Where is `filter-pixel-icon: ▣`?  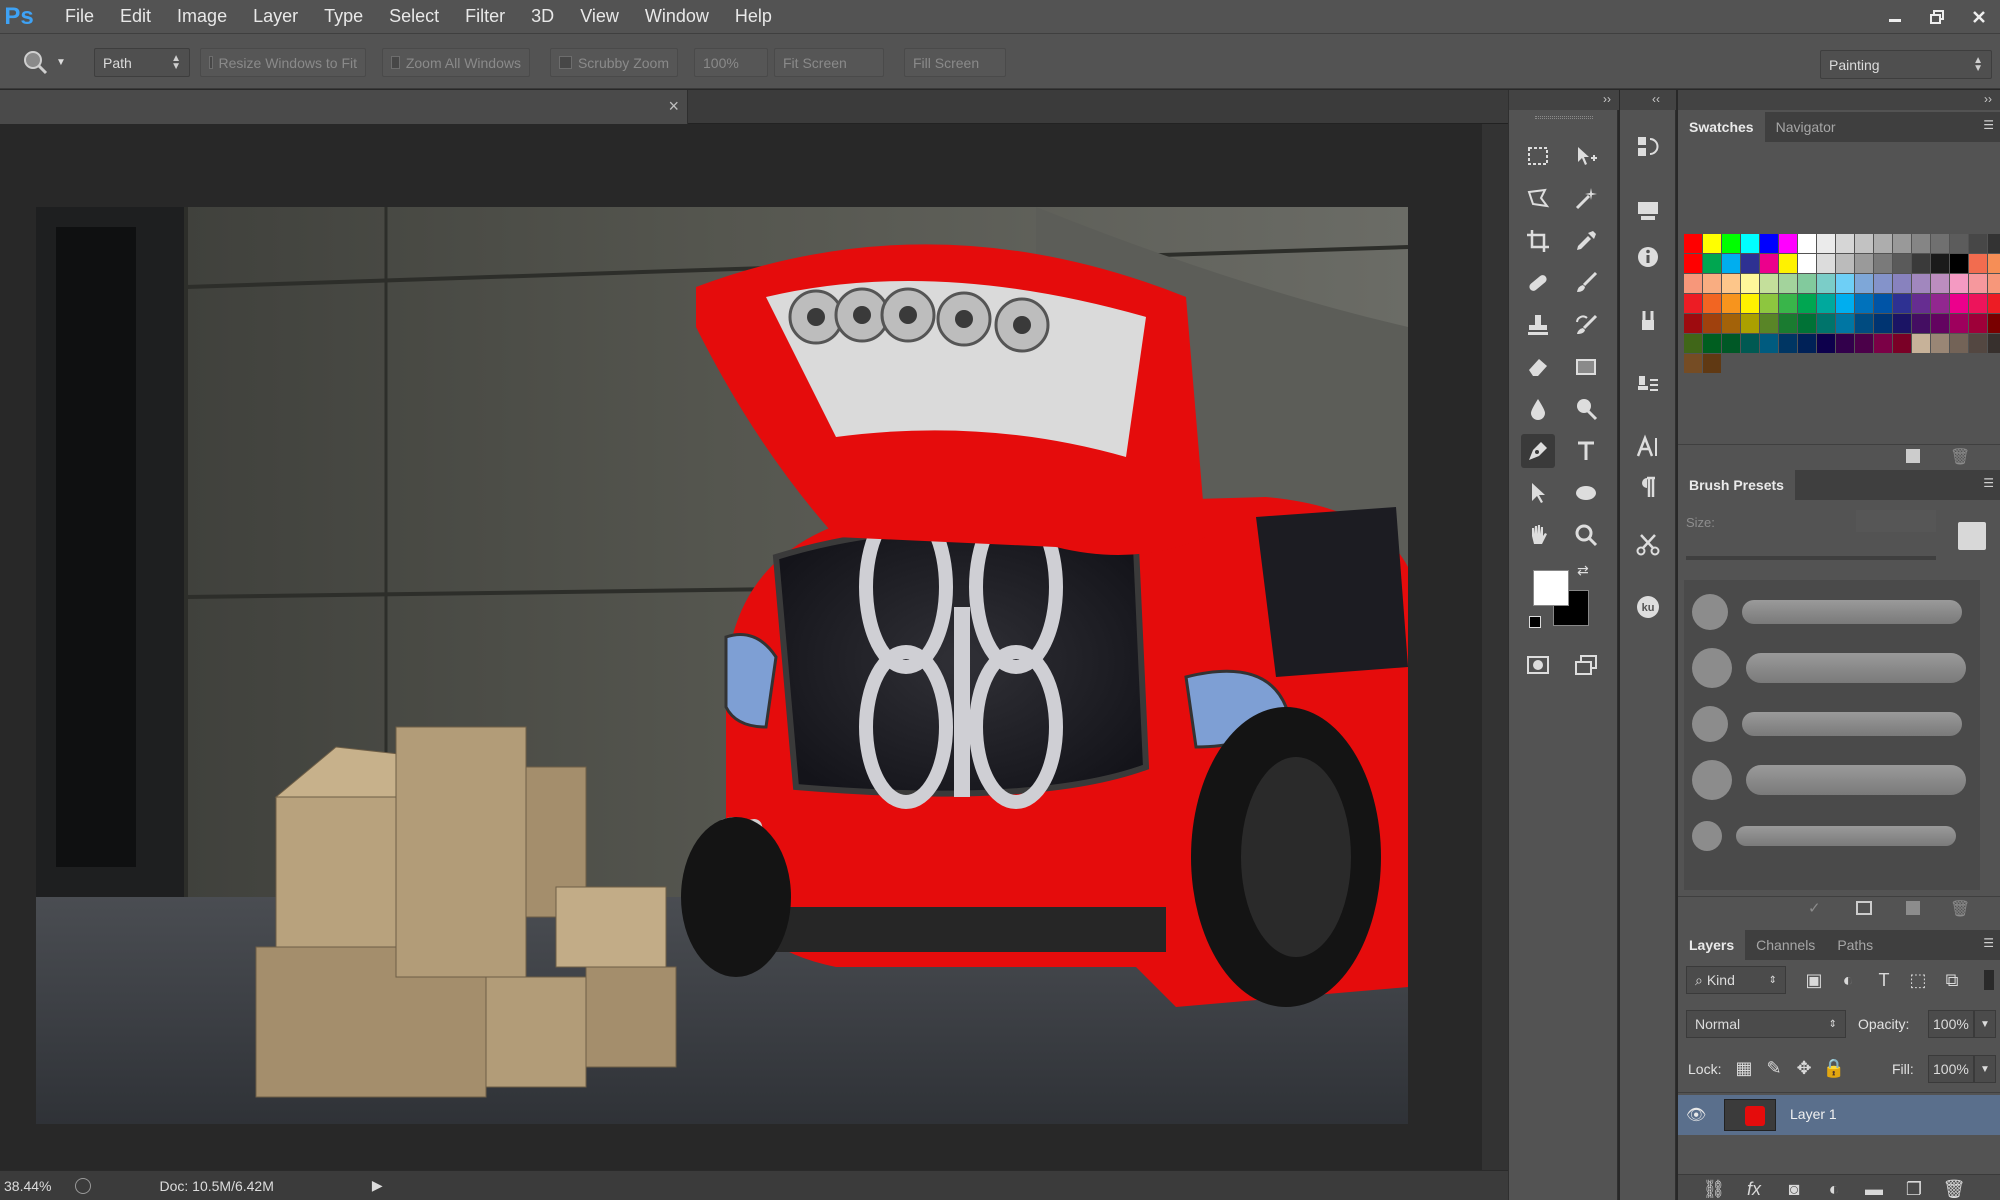
filter-pixel-icon: ▣ is located at coordinates (1814, 980).